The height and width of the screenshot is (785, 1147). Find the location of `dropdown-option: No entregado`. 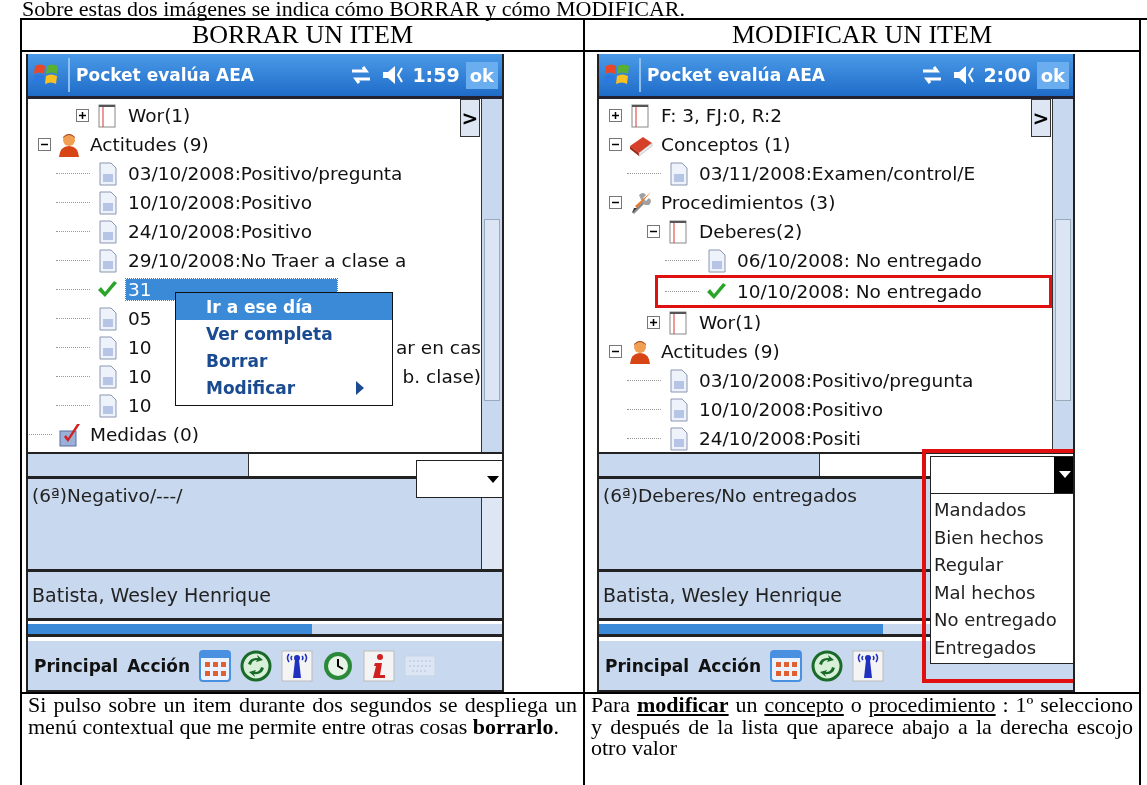

dropdown-option: No entregado is located at coordinates (1002, 620).